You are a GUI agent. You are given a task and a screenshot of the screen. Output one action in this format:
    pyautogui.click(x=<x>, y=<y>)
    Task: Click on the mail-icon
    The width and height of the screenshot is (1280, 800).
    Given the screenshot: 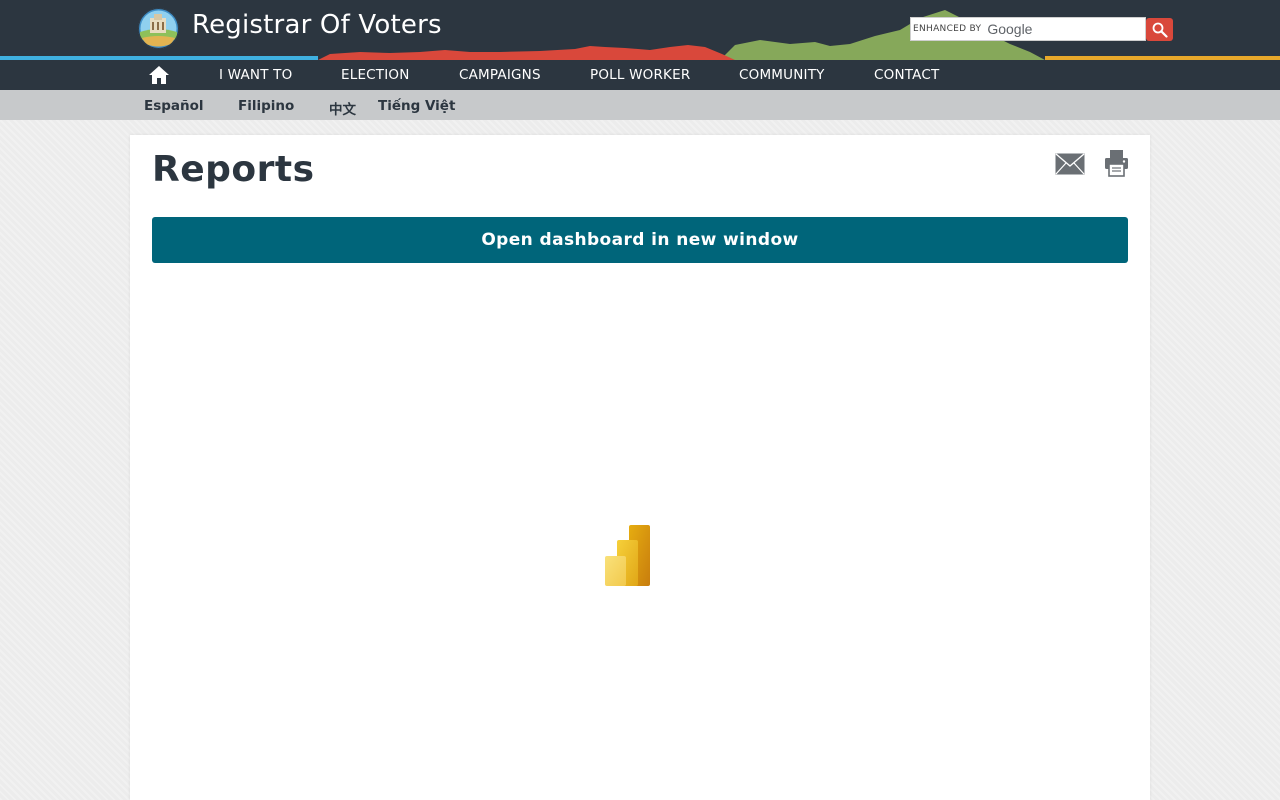 What is the action you would take?
    pyautogui.click(x=1070, y=164)
    